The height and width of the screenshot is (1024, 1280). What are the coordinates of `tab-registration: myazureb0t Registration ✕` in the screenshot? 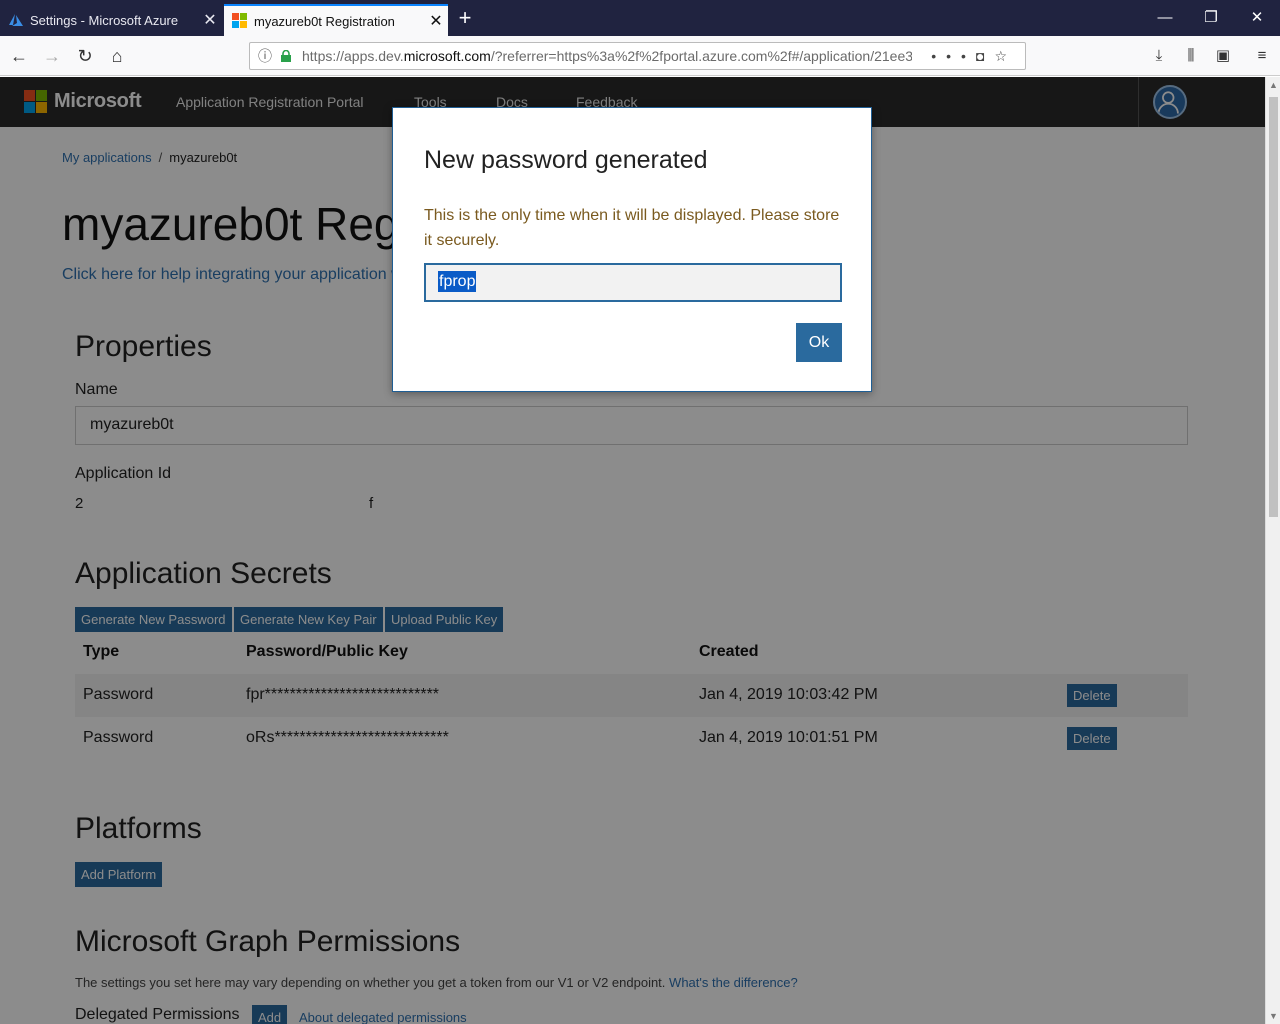 It's located at (336, 20).